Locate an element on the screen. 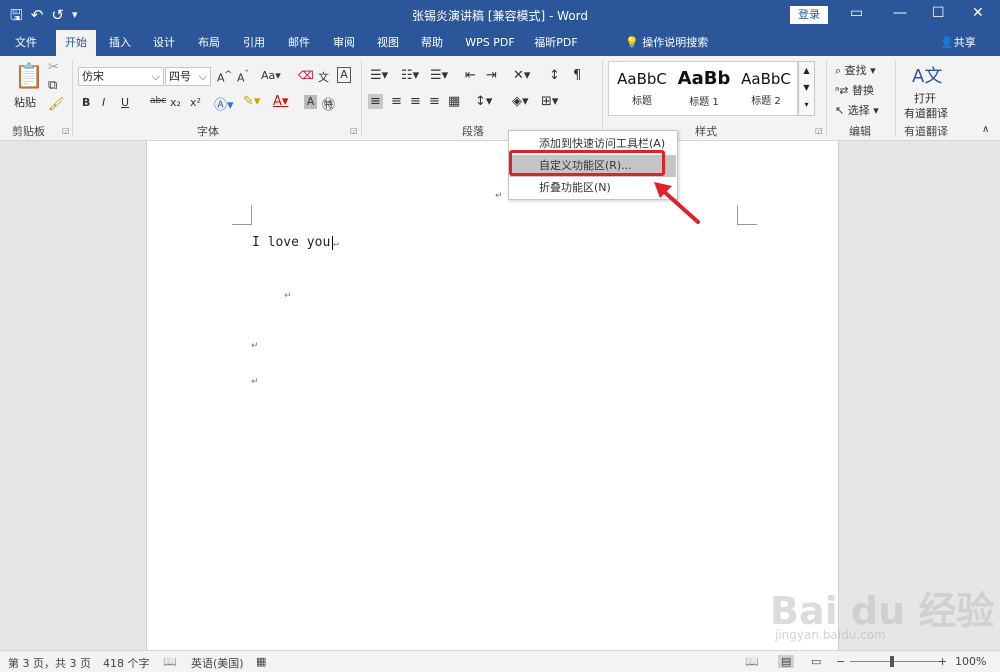 The width and height of the screenshot is (1000, 672). close-icon: ✕ is located at coordinates (978, 13).